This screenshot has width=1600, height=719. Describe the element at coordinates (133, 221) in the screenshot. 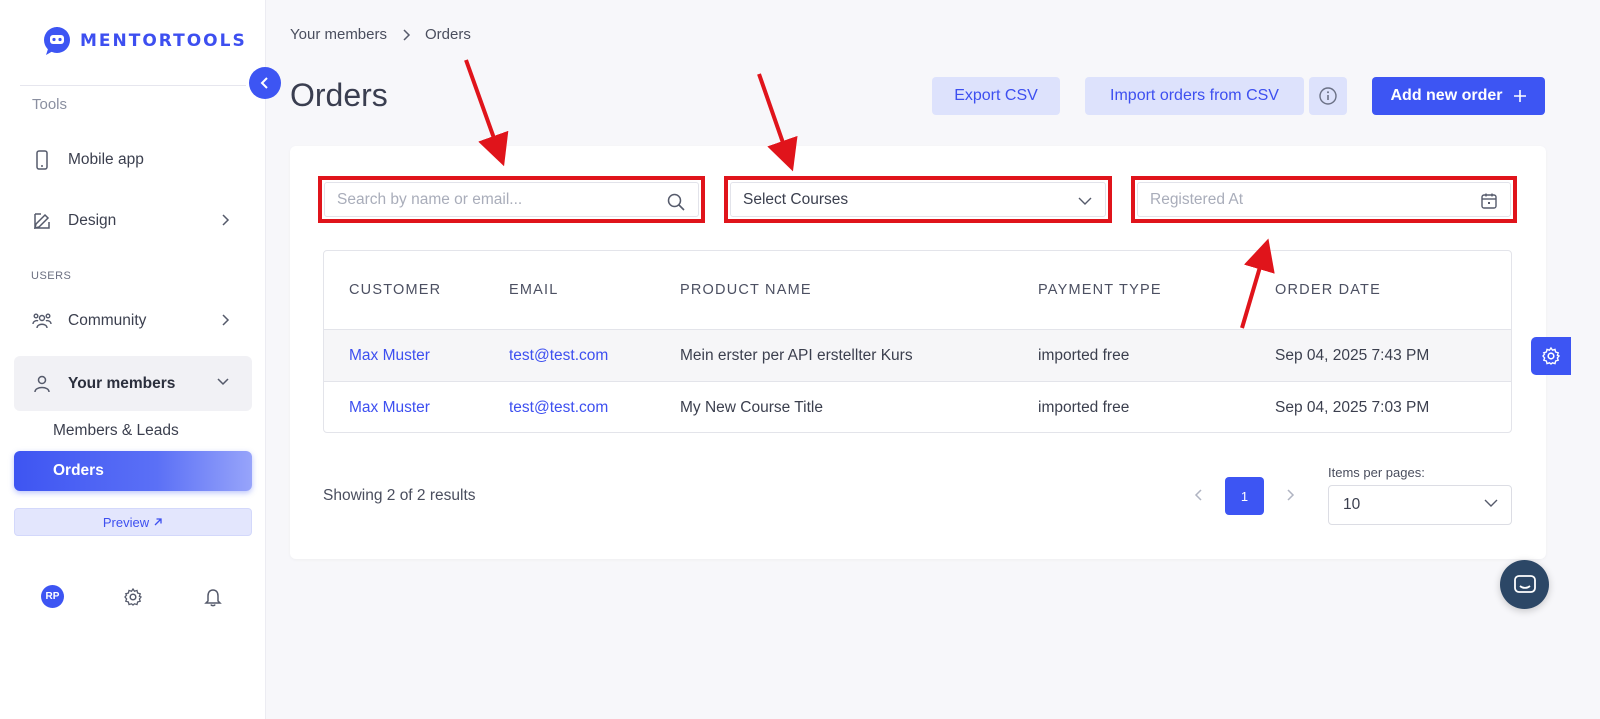

I see `sidebar-item-design: Design` at that location.